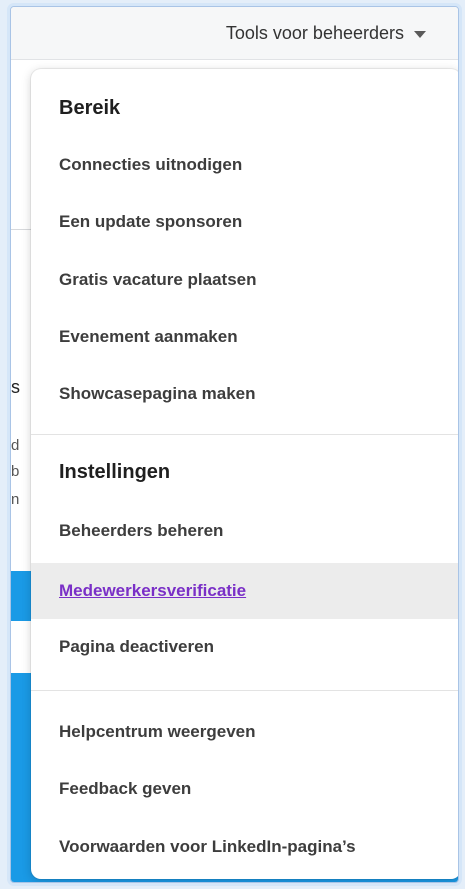 The width and height of the screenshot is (465, 889). What do you see at coordinates (207, 846) in the screenshot?
I see `menu-item-label: Voorwaarden voor LinkedIn-pagina’s` at bounding box center [207, 846].